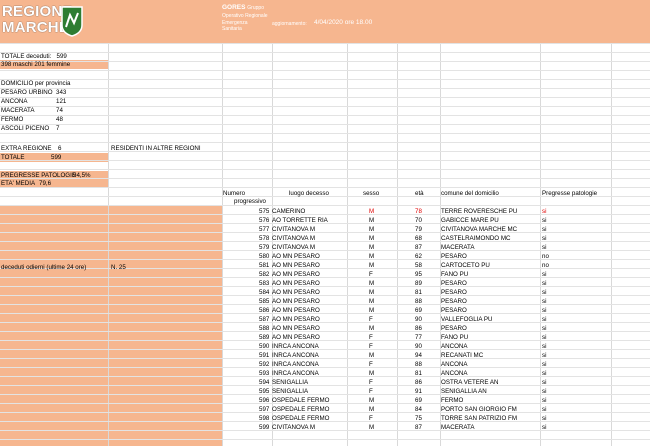 Image resolution: width=650 pixels, height=446 pixels. What do you see at coordinates (18, 110) in the screenshot?
I see `province-name: MACERATA` at bounding box center [18, 110].